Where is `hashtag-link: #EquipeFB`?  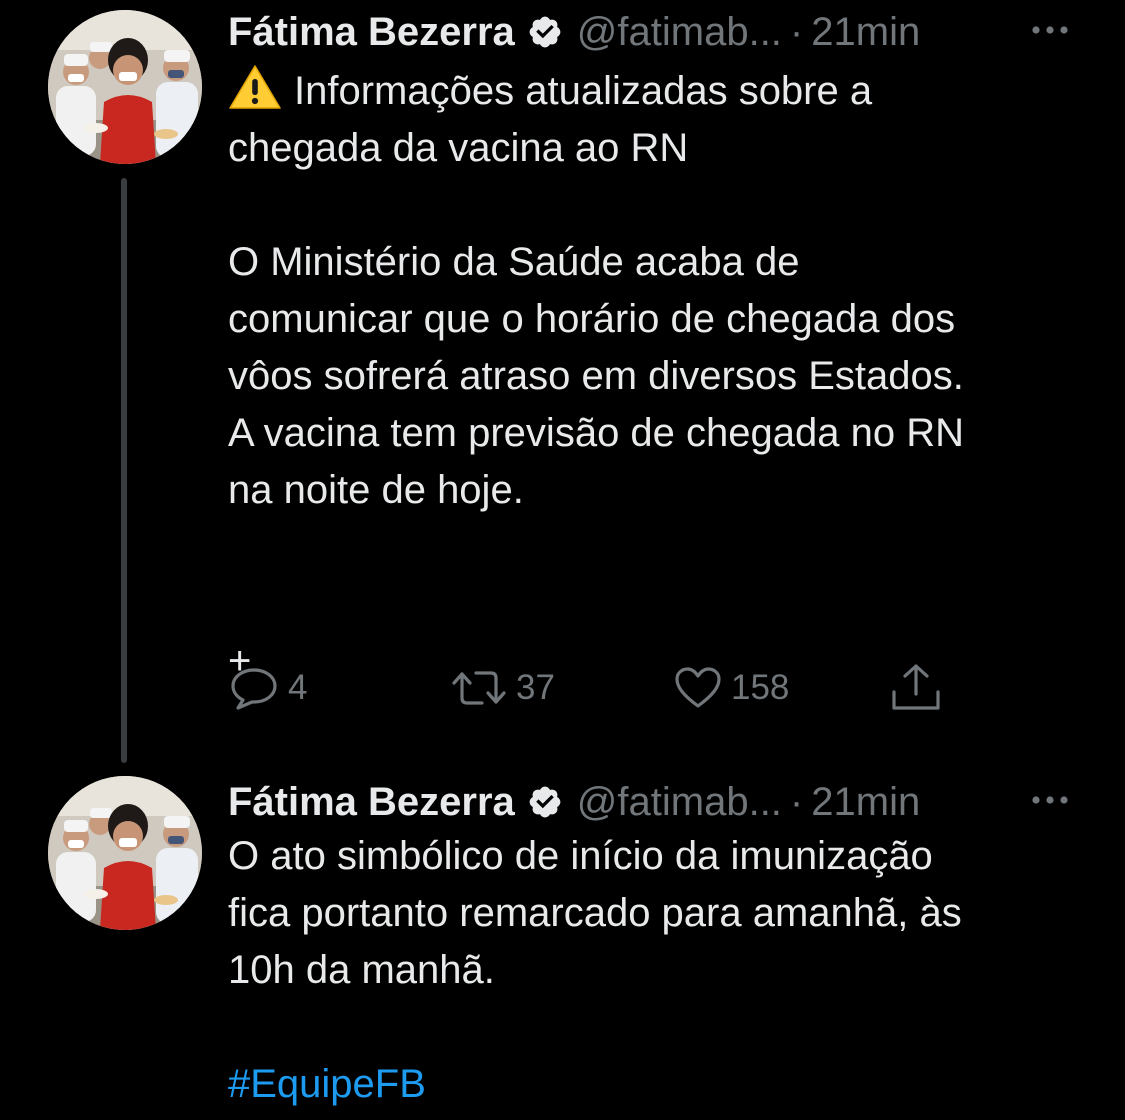
hashtag-link: #EquipeFB is located at coordinates (327, 1084).